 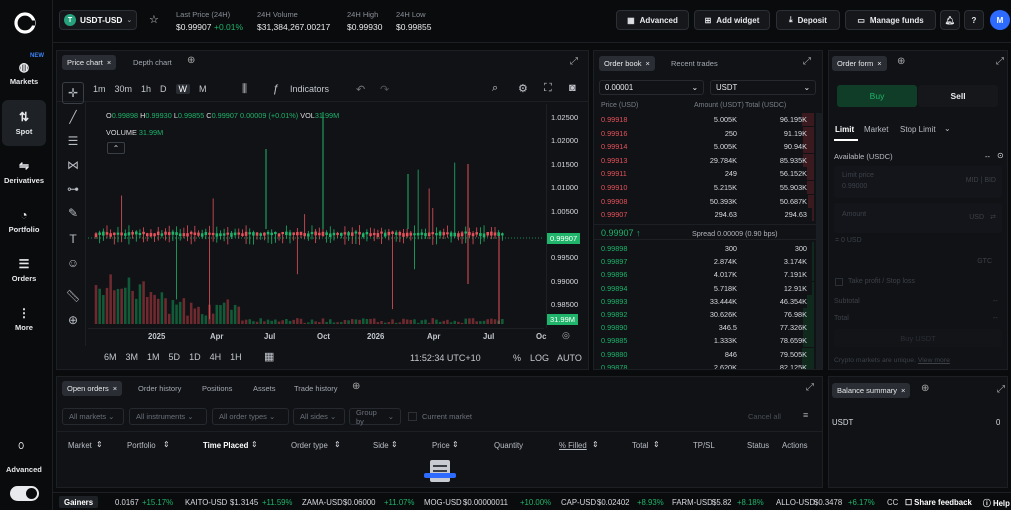 I want to click on tab-assets: Assets, so click(x=264, y=388).